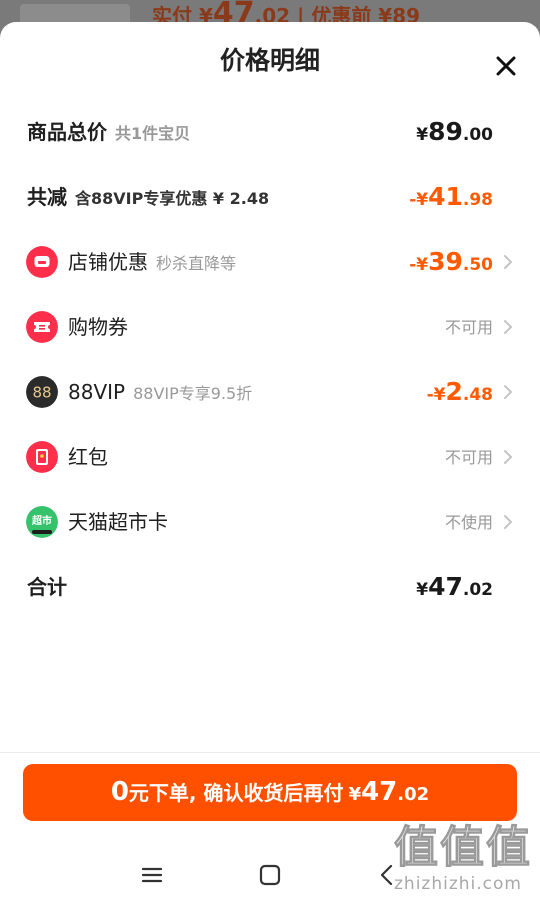 This screenshot has height=907, width=540. I want to click on row-grand-total: 合计 ¥47.02, so click(270, 587).